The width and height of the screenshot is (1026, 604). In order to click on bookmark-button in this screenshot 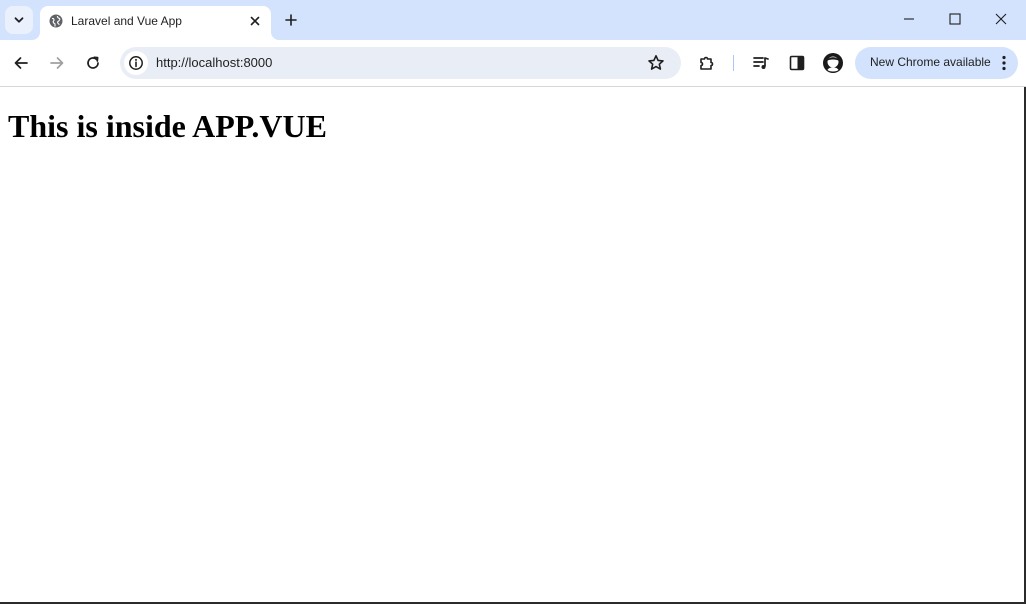, I will do `click(656, 63)`.